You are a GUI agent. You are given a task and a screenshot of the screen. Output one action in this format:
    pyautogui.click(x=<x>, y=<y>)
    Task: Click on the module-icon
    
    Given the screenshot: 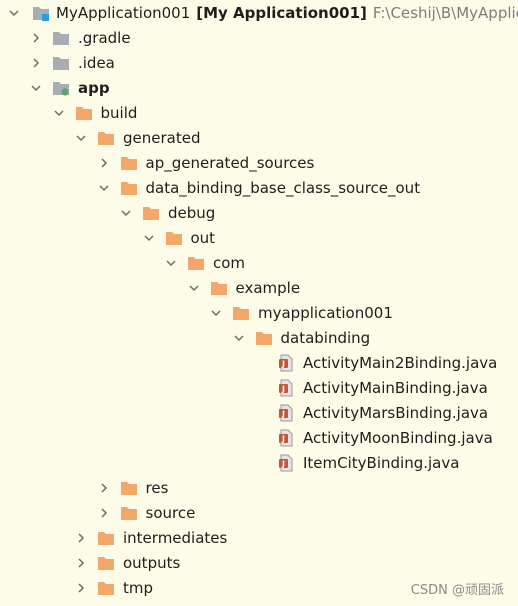 What is the action you would take?
    pyautogui.click(x=41, y=13)
    